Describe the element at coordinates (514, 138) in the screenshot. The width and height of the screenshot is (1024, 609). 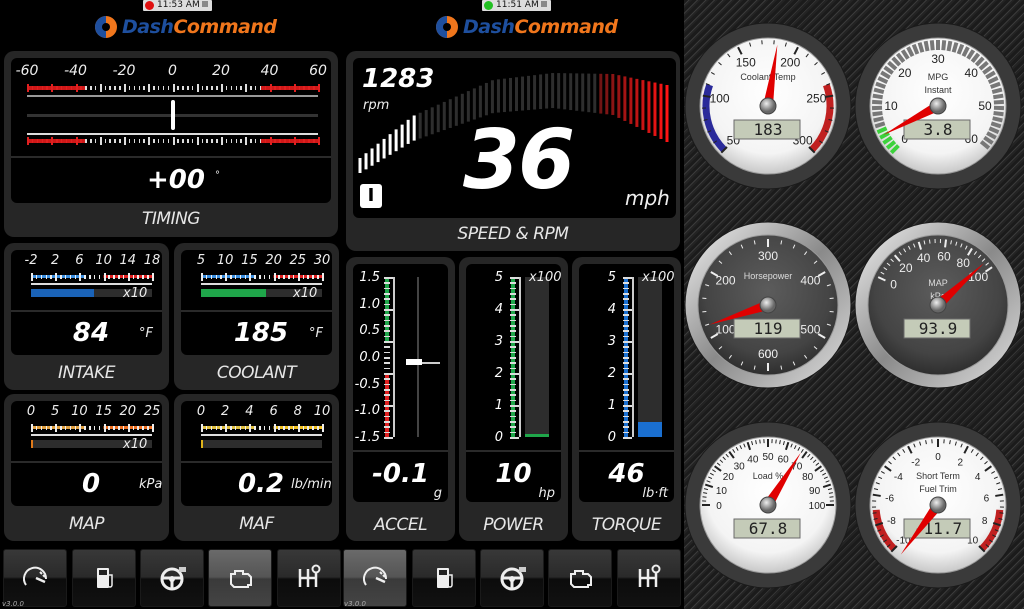
I see `speed-display: 1283 rpm I 36 mph` at that location.